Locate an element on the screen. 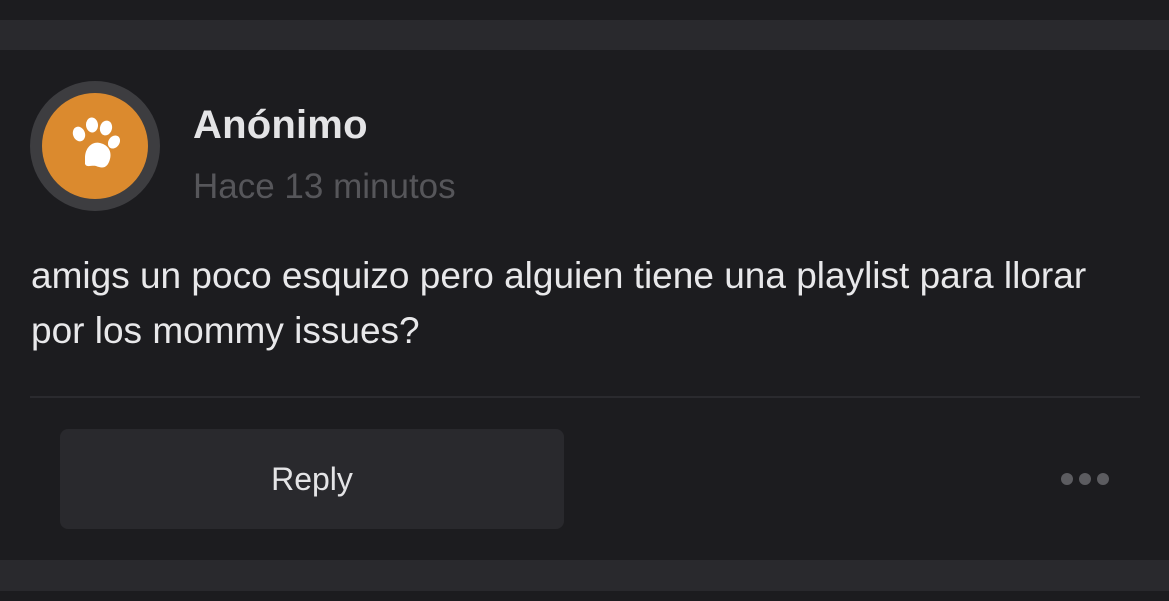  reply-button: Reply is located at coordinates (312, 479).